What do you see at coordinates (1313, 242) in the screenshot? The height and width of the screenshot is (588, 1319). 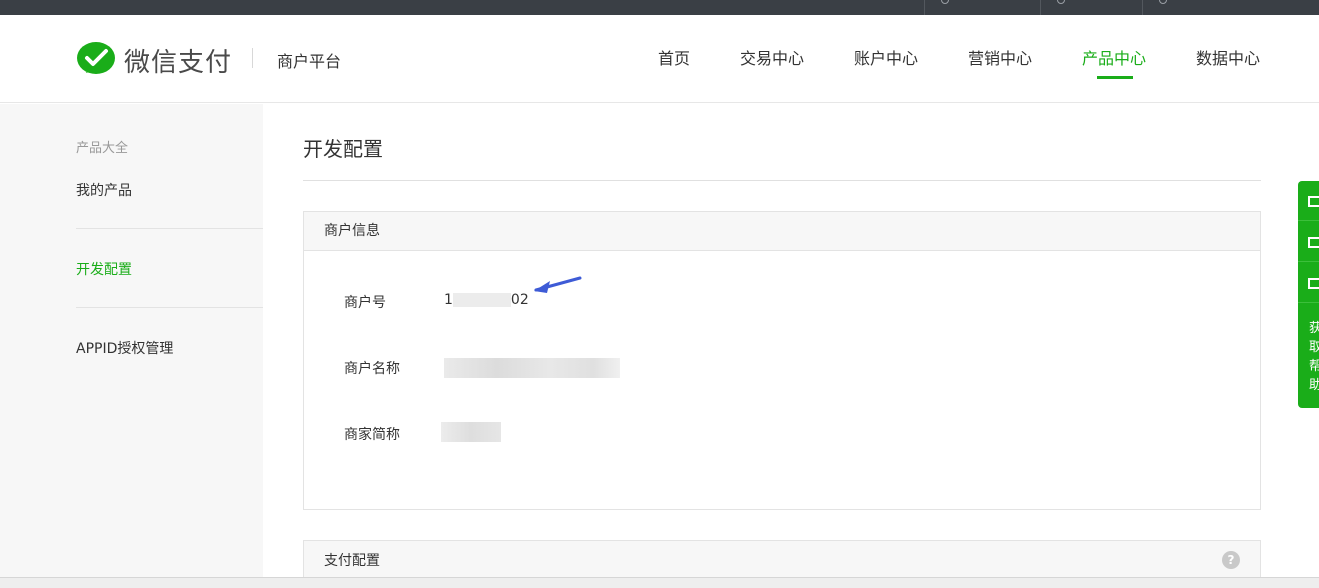 I see `download-icon` at bounding box center [1313, 242].